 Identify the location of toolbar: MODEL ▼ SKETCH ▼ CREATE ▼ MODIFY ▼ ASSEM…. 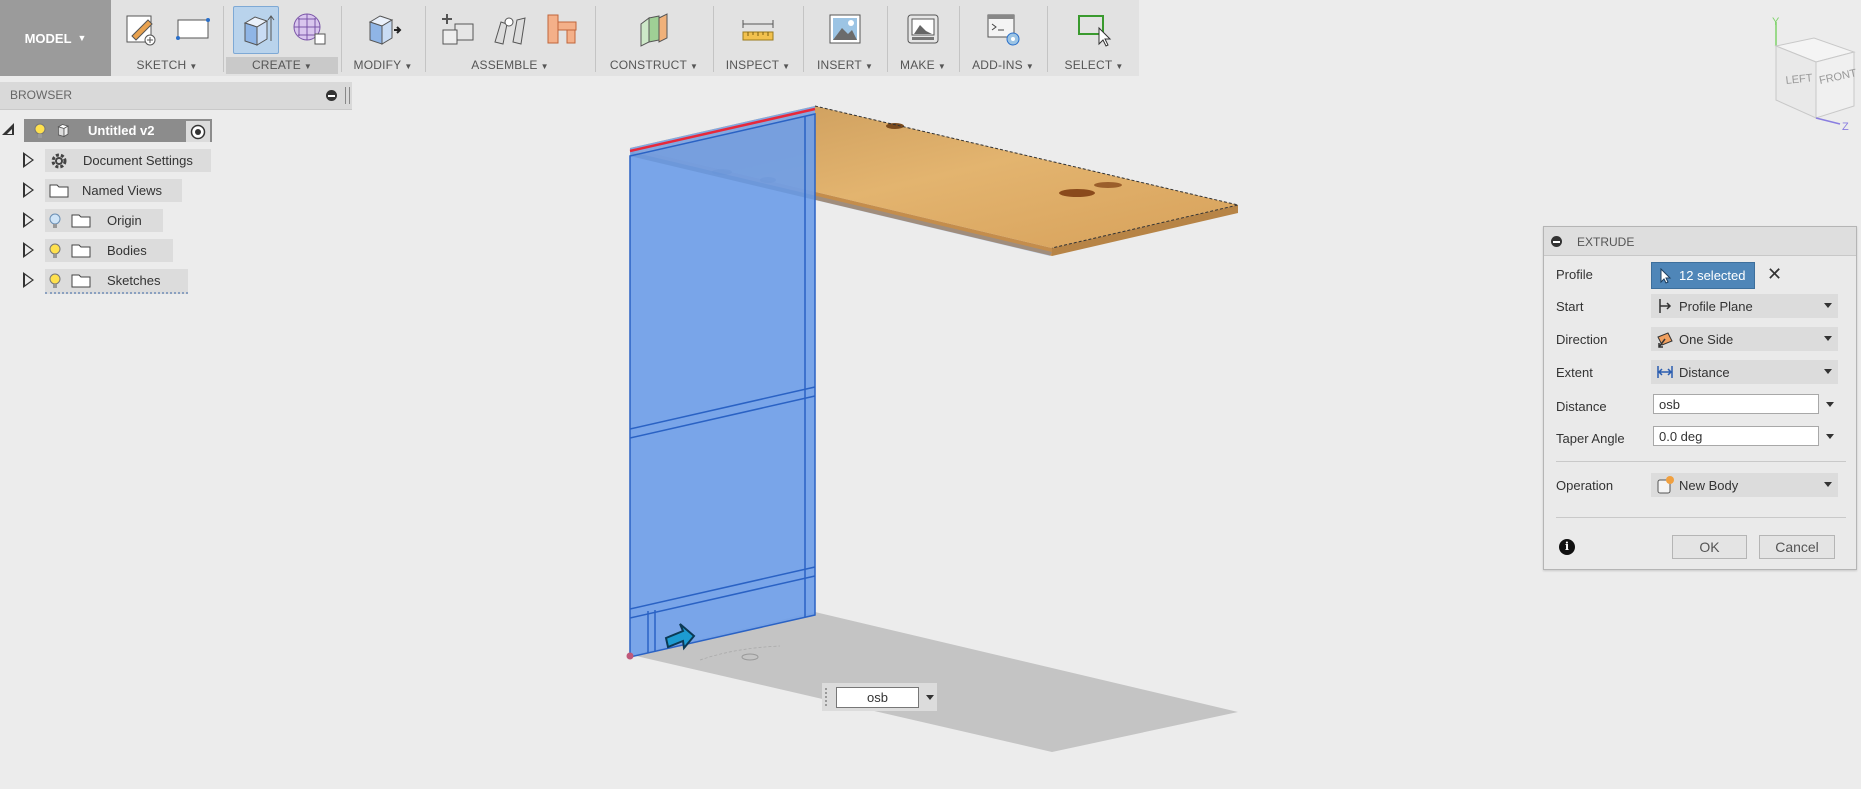
(569, 38).